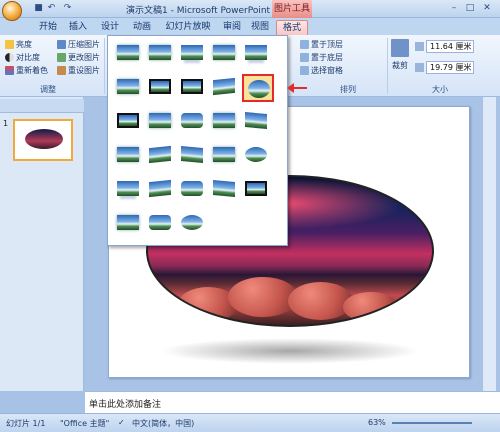 The image size is (500, 432). What do you see at coordinates (121, 422) in the screenshot?
I see `spellcheck-icon: ✓` at bounding box center [121, 422].